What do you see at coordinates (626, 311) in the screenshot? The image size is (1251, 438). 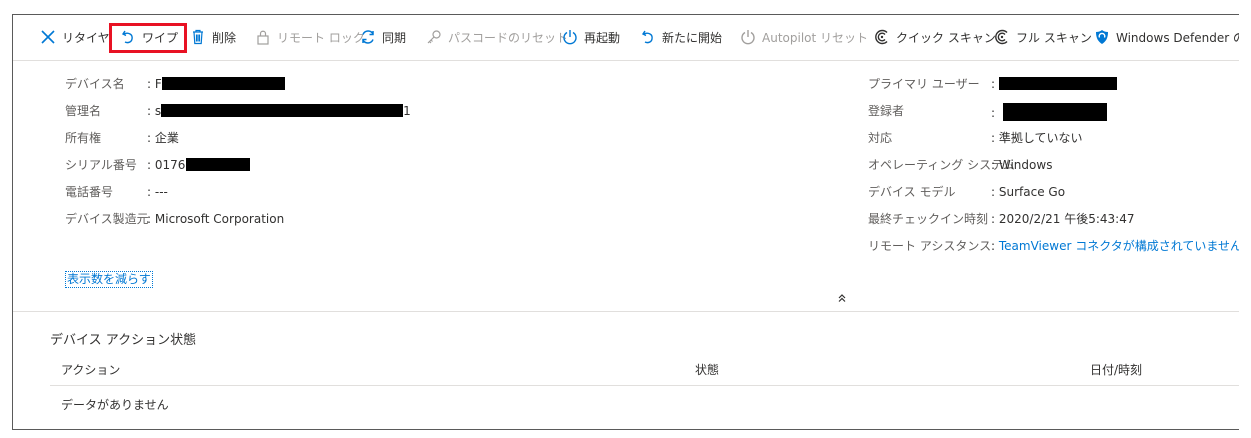 I see `section-divider` at bounding box center [626, 311].